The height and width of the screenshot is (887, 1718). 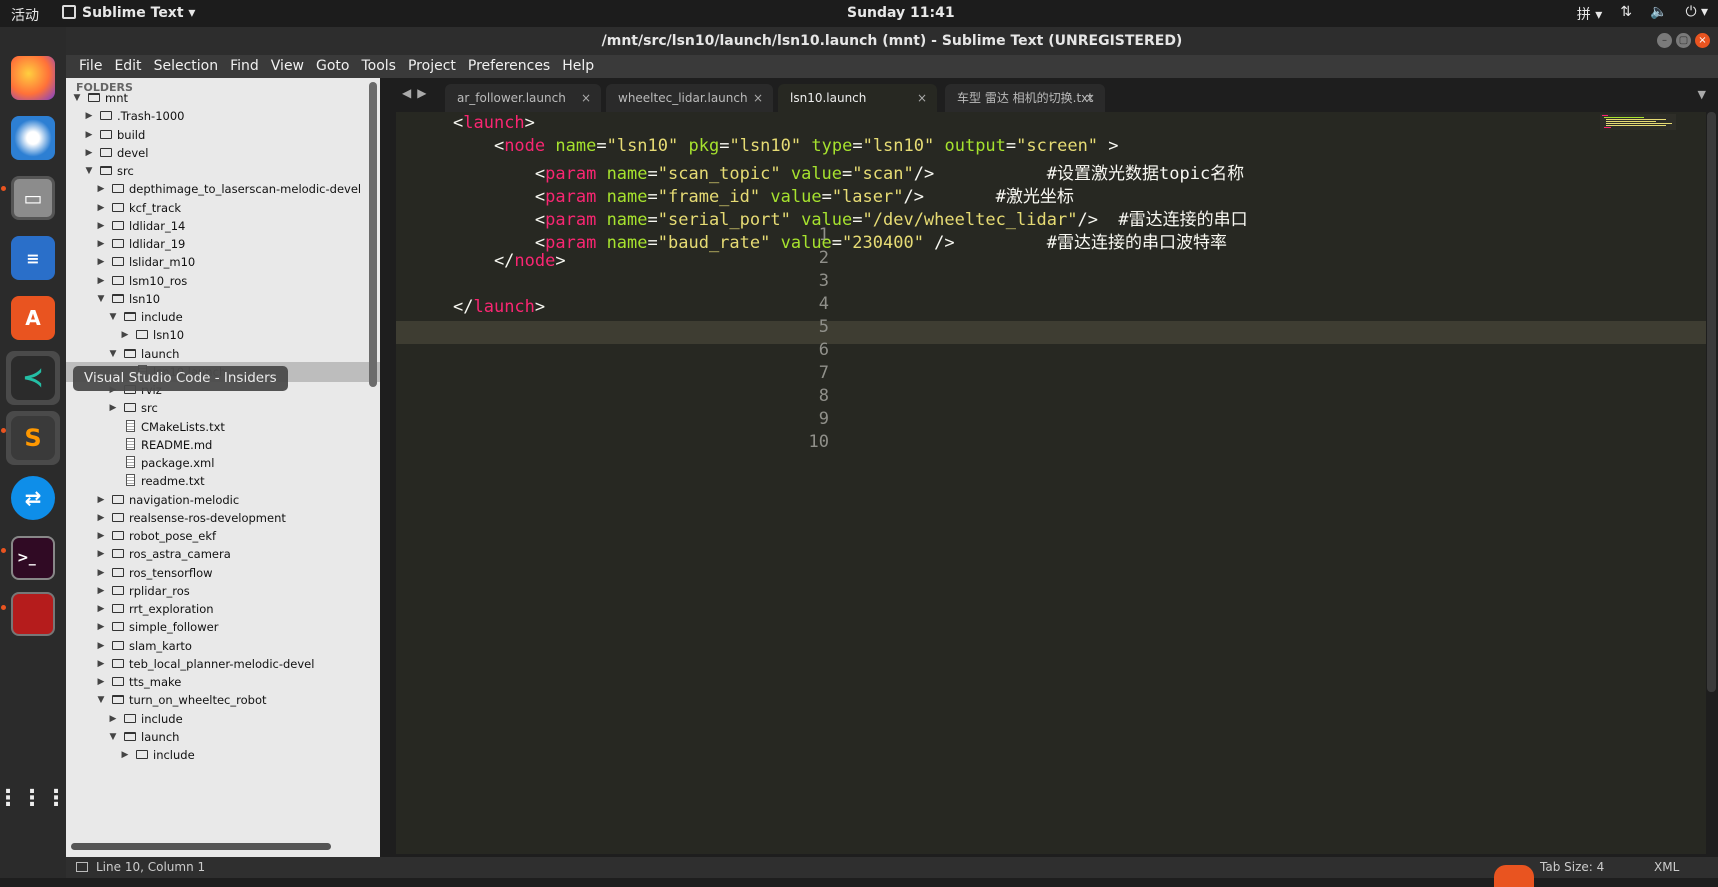 I want to click on menu-edit: Edit, so click(x=127, y=66).